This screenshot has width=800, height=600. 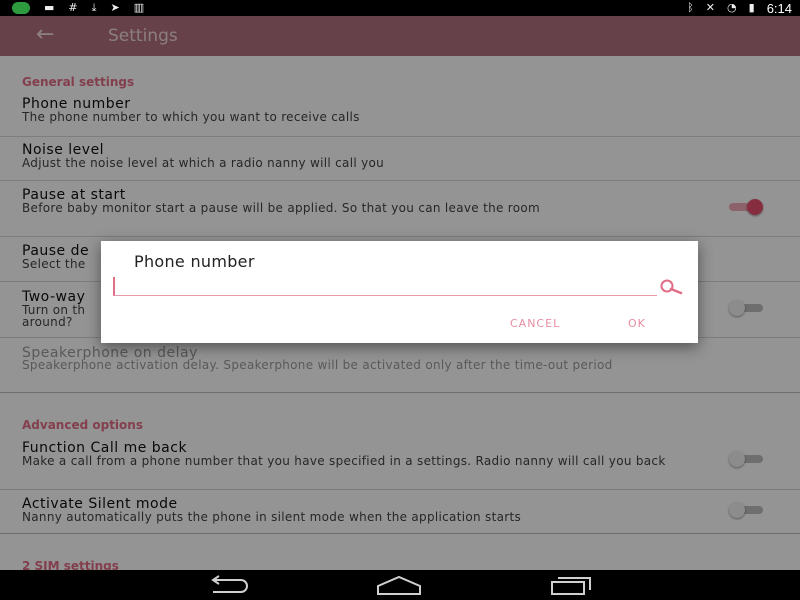 What do you see at coordinates (690, 7) in the screenshot?
I see `bluetooth-icon: ᛒ` at bounding box center [690, 7].